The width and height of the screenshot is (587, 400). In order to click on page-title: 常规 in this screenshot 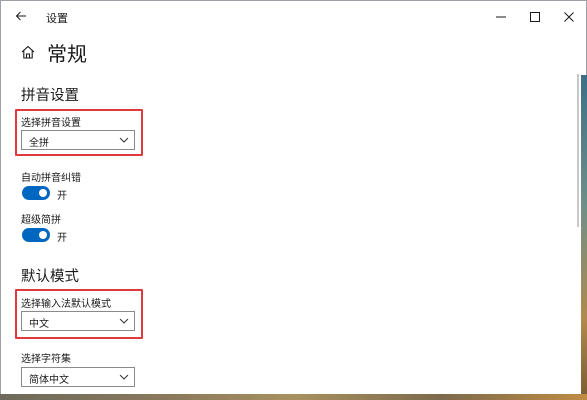, I will do `click(67, 54)`.